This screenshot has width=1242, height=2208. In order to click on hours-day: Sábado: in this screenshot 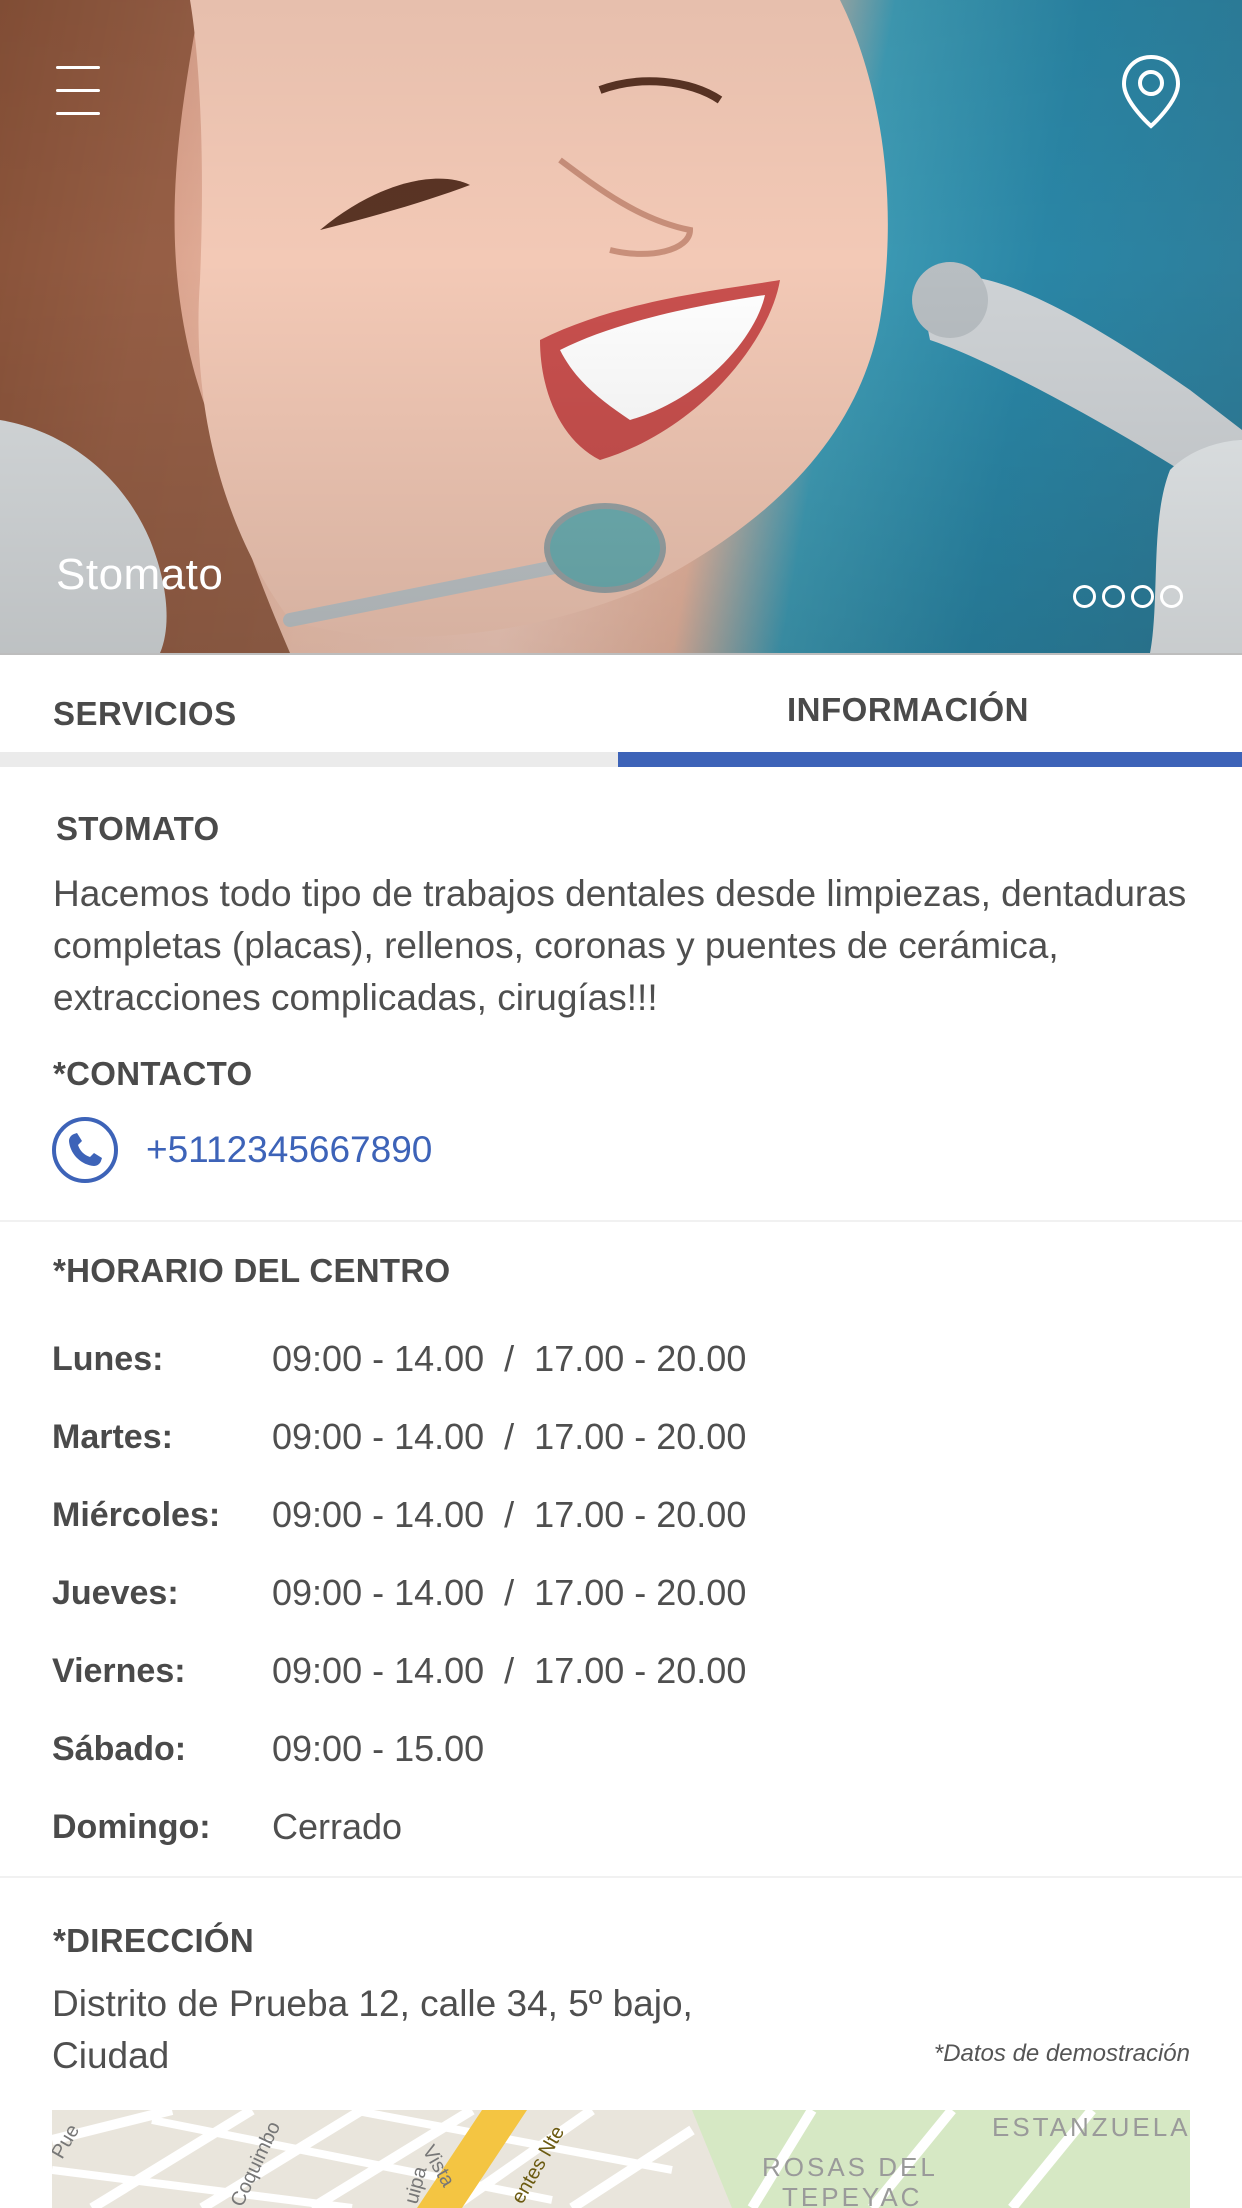, I will do `click(119, 1748)`.